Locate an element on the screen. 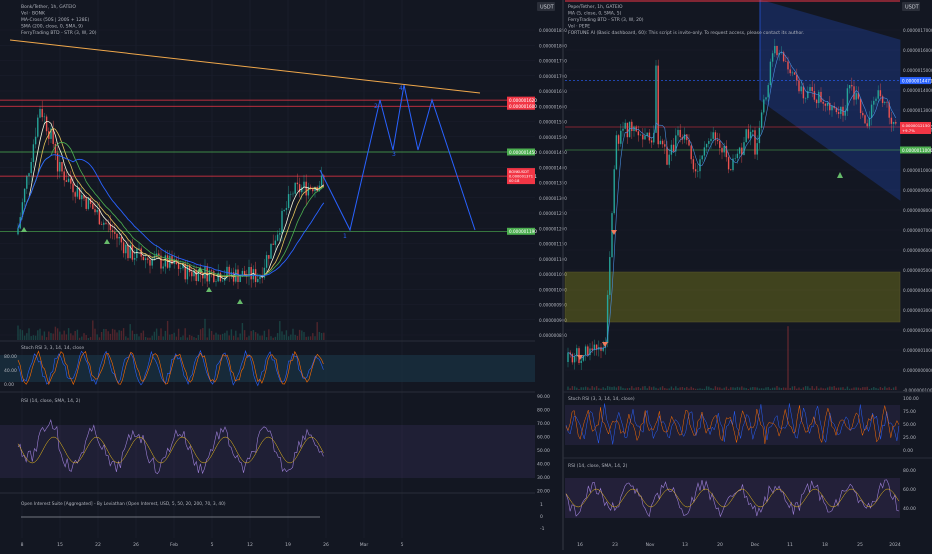 This screenshot has width=932, height=554. left-legend-line: Vol · BONK is located at coordinates (33, 14).